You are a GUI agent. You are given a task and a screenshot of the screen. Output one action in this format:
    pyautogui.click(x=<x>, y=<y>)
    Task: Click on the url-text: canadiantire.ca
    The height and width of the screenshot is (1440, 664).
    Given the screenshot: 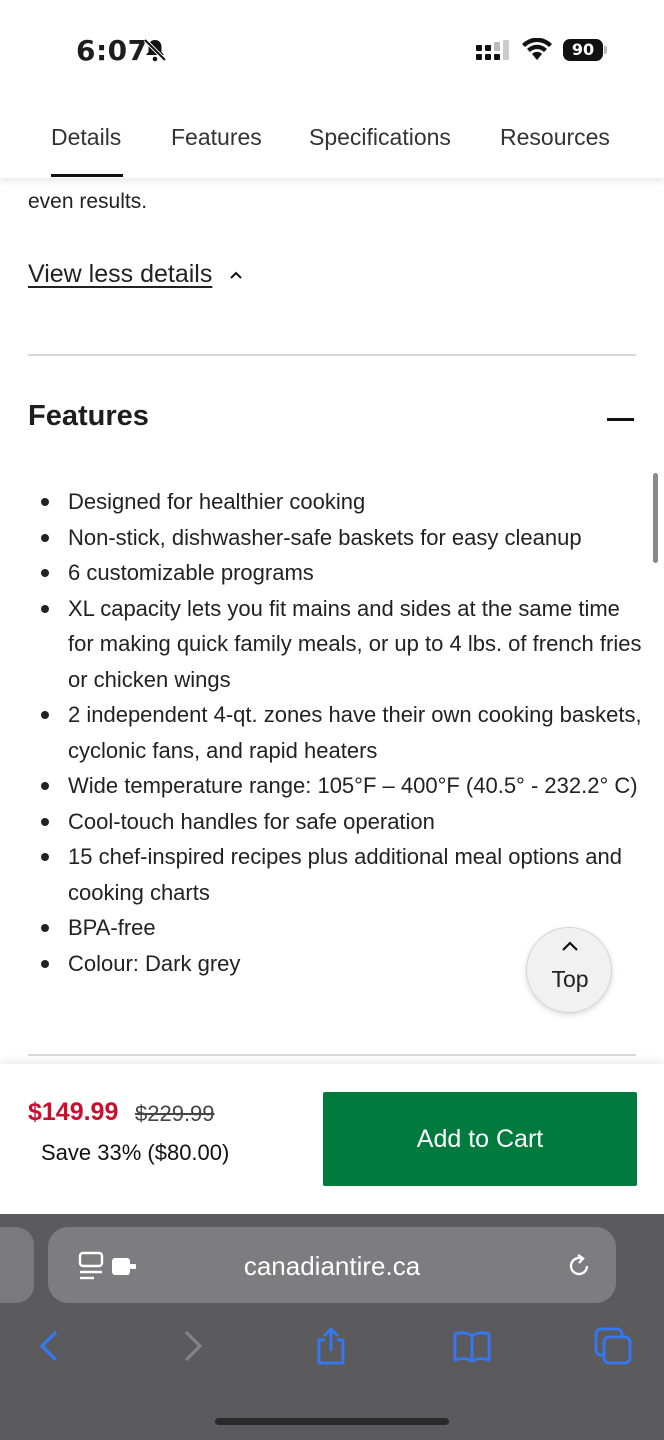 What is the action you would take?
    pyautogui.click(x=332, y=1266)
    